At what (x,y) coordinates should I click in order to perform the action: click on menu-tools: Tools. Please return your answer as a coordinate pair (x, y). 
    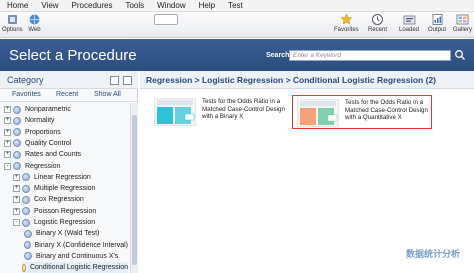
    Looking at the image, I should click on (134, 5).